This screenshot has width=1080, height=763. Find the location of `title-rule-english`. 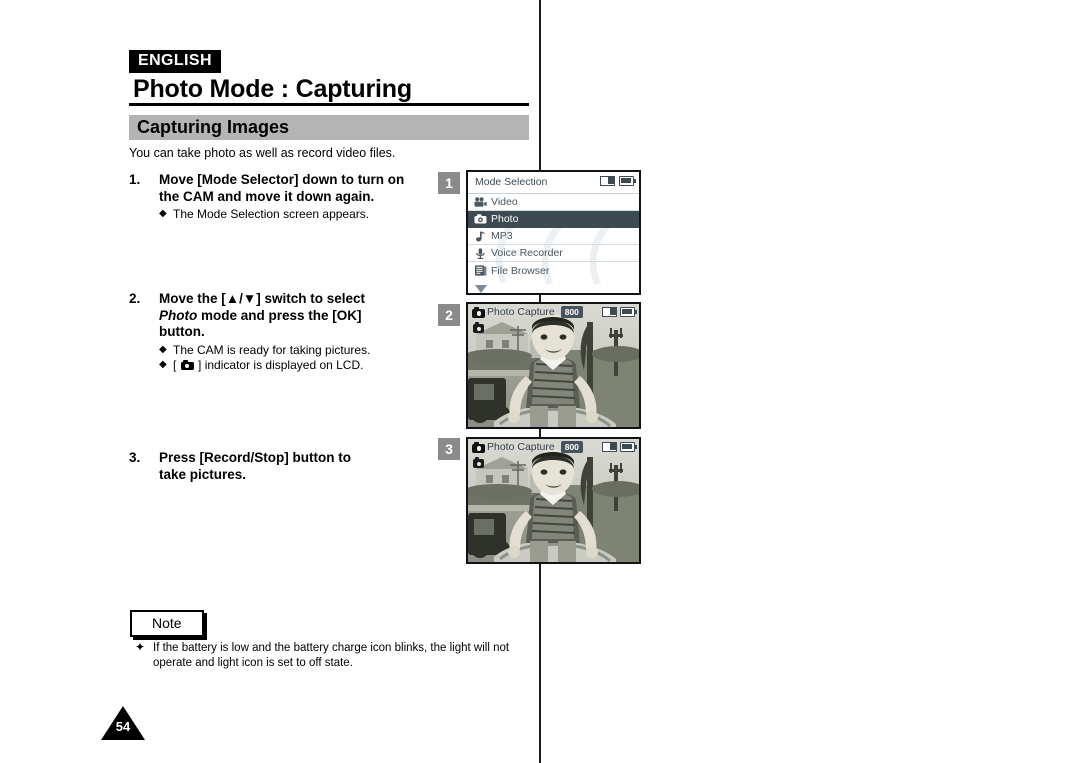

title-rule-english is located at coordinates (329, 104).